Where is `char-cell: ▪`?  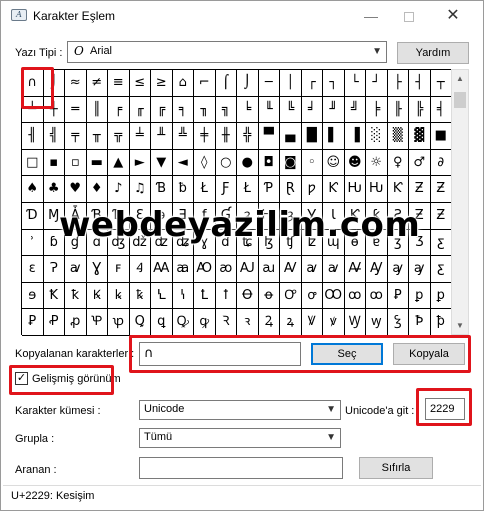
char-cell: ▪ is located at coordinates (54, 163).